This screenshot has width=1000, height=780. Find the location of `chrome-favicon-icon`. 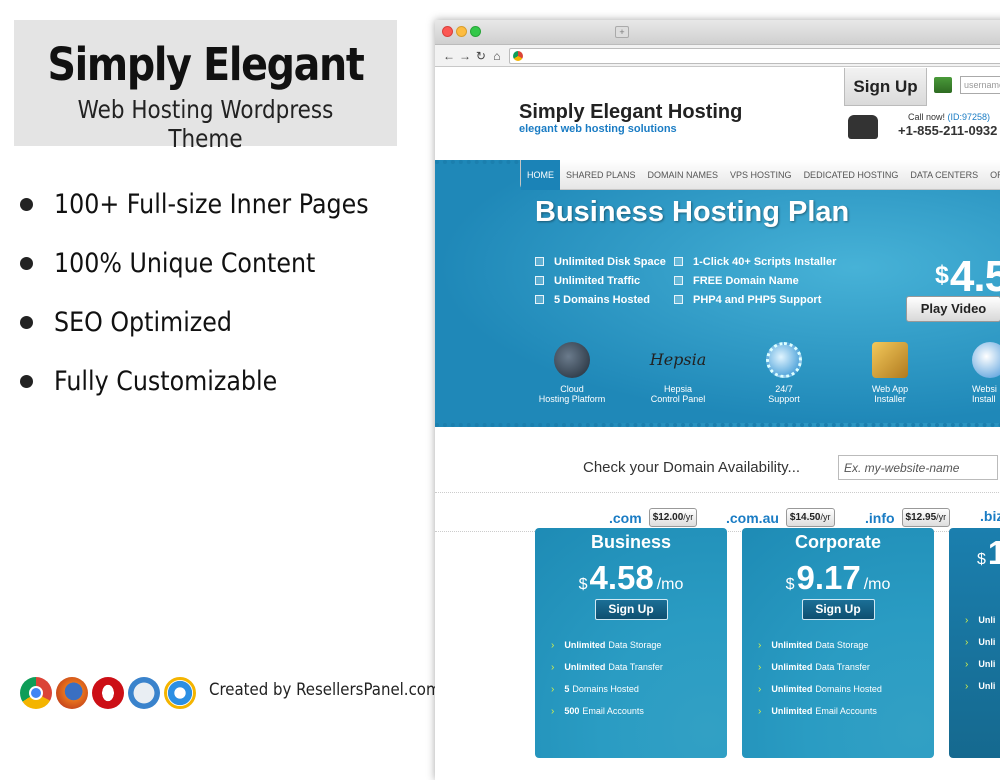

chrome-favicon-icon is located at coordinates (517, 55).